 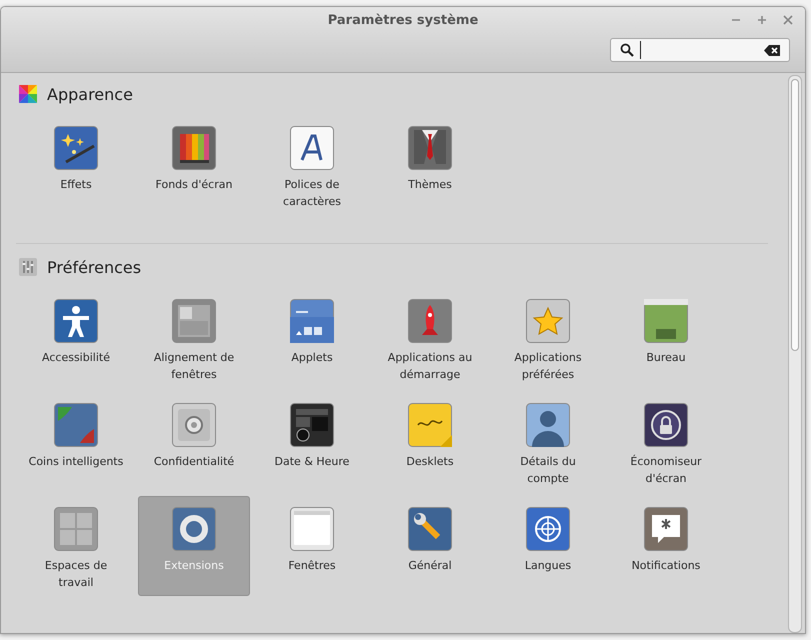 I want to click on settings-item: Coins intelligents, so click(x=76, y=442).